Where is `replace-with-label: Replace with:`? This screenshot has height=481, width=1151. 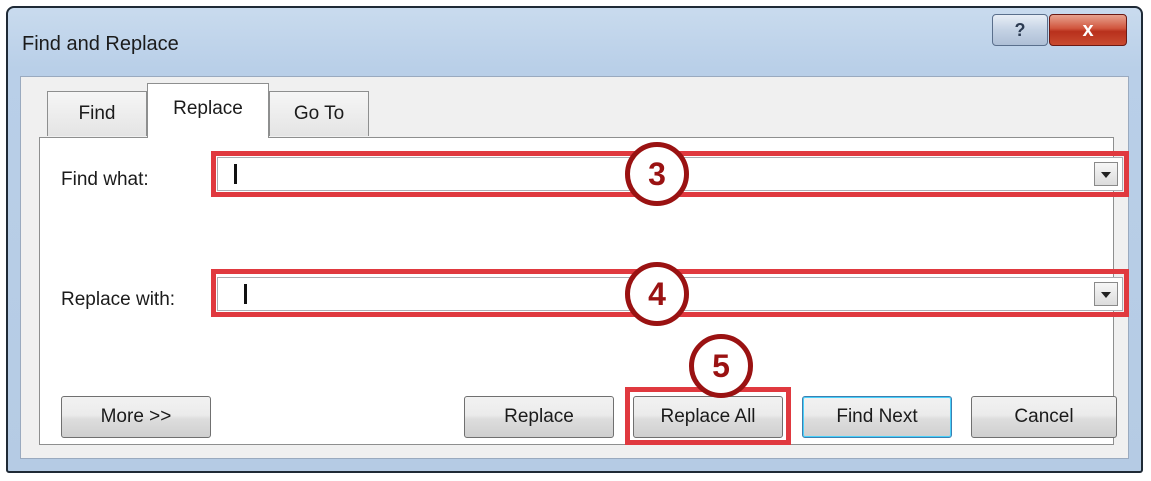 replace-with-label: Replace with: is located at coordinates (118, 299).